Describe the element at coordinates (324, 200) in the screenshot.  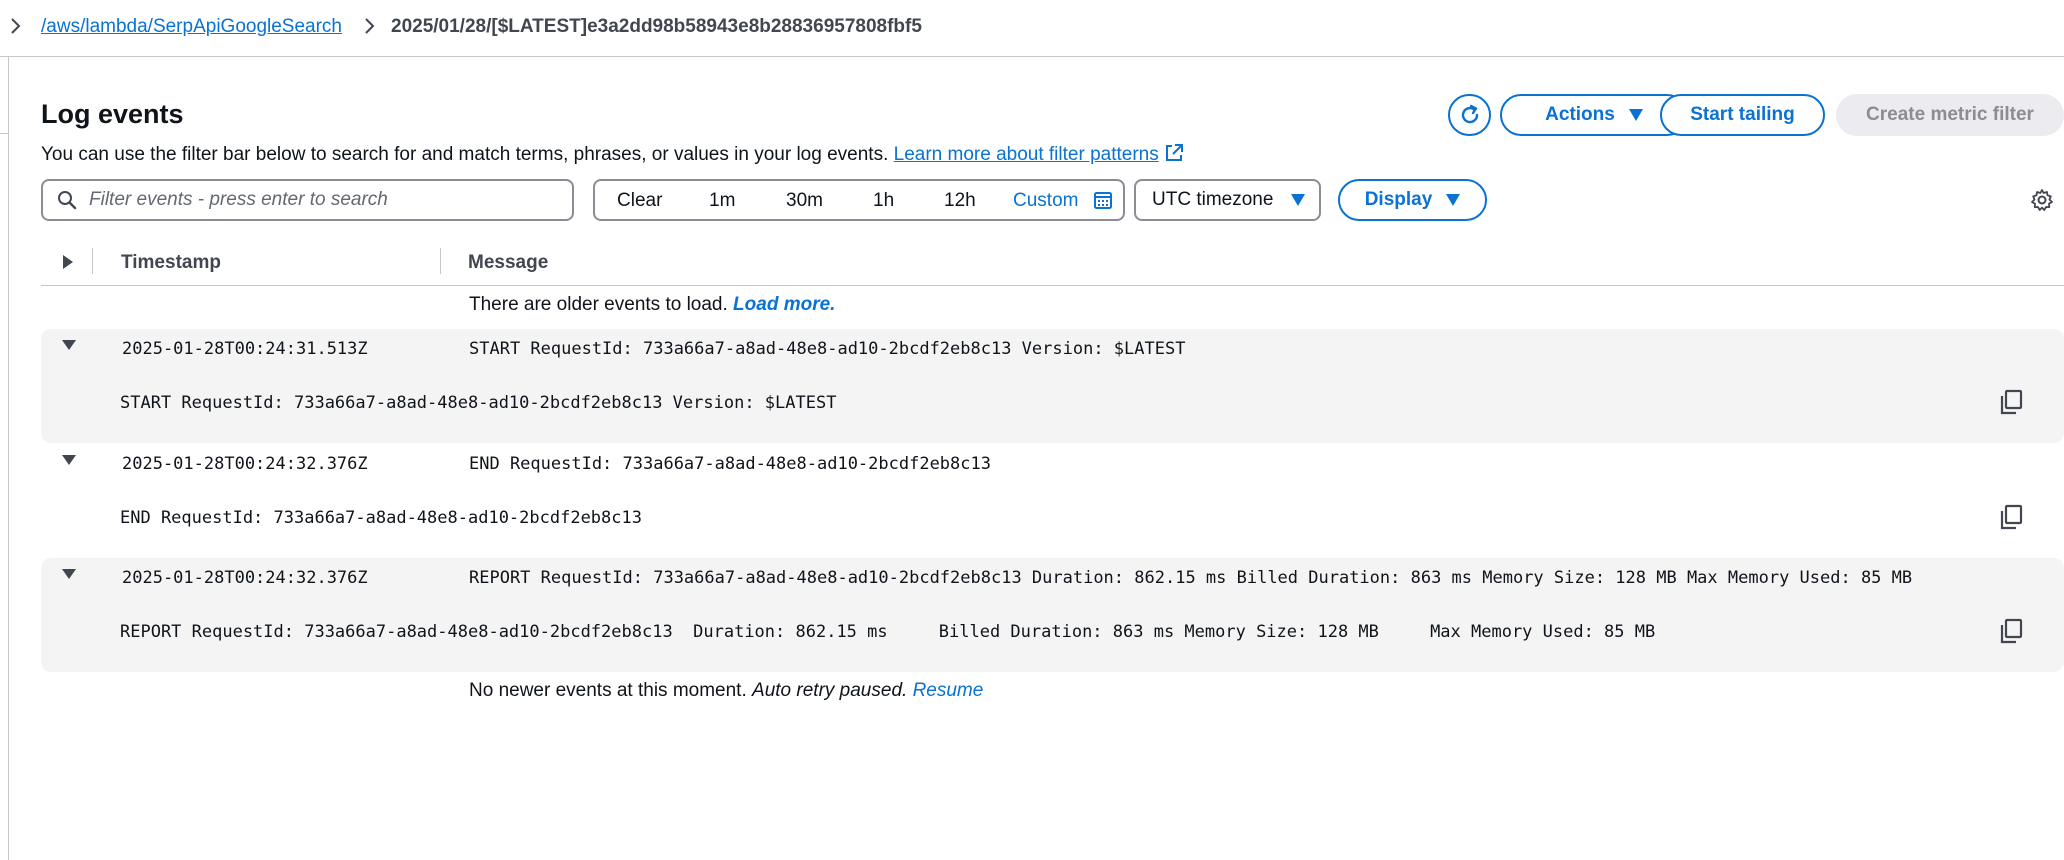
I see `filter-events-input` at that location.